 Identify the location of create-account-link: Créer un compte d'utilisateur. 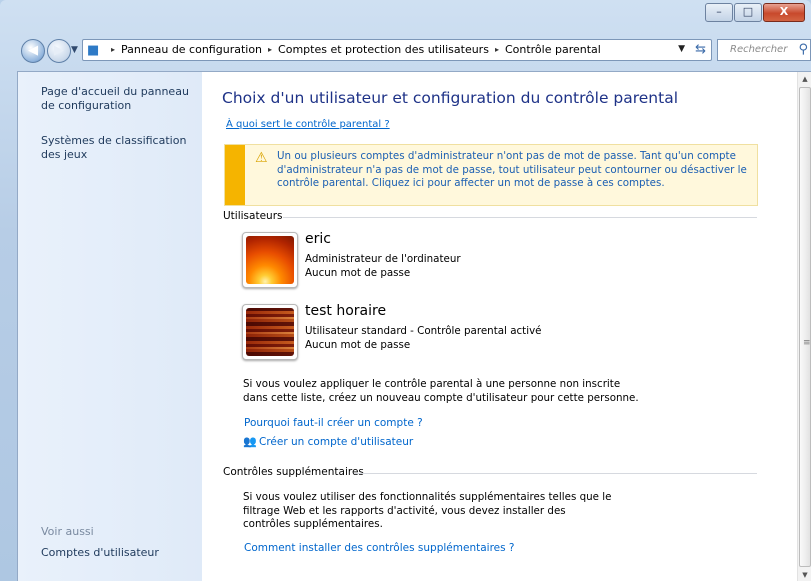
(336, 442).